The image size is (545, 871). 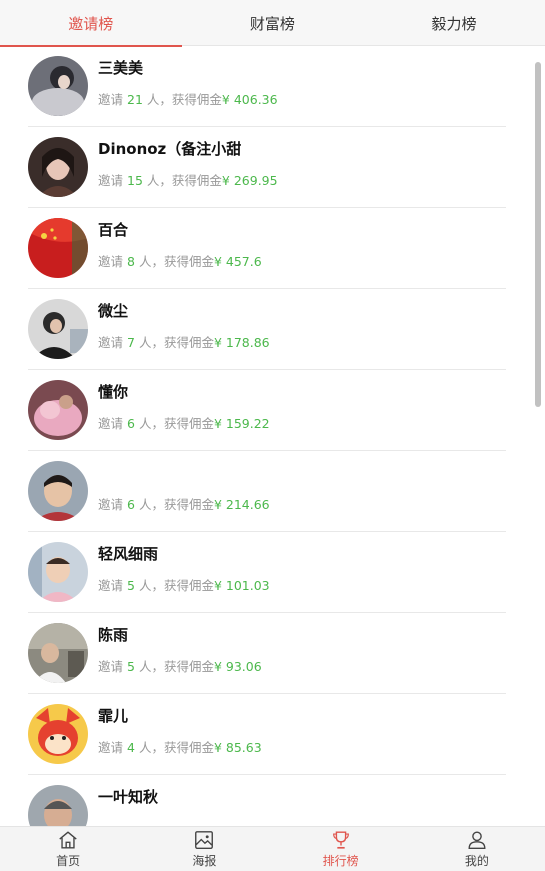 I want to click on bottom-navigation: 首页 海报 排行榜 我的, so click(x=272, y=848).